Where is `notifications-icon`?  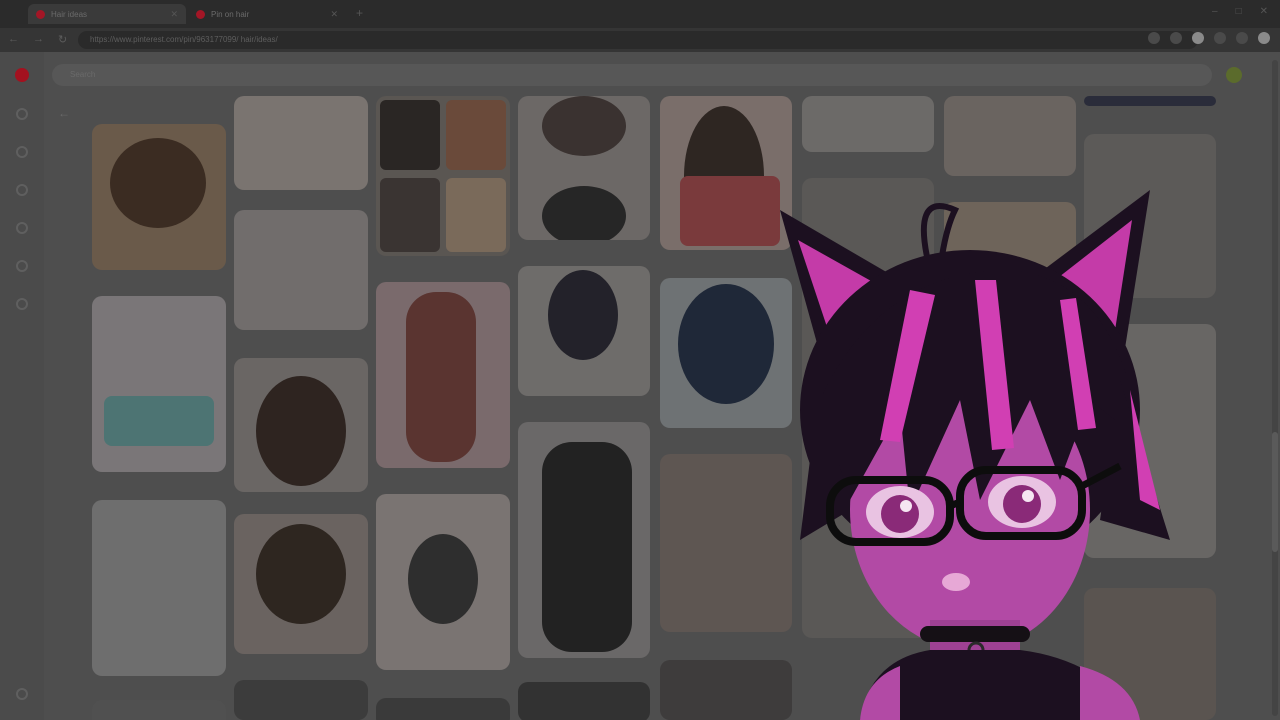
notifications-icon is located at coordinates (22, 228).